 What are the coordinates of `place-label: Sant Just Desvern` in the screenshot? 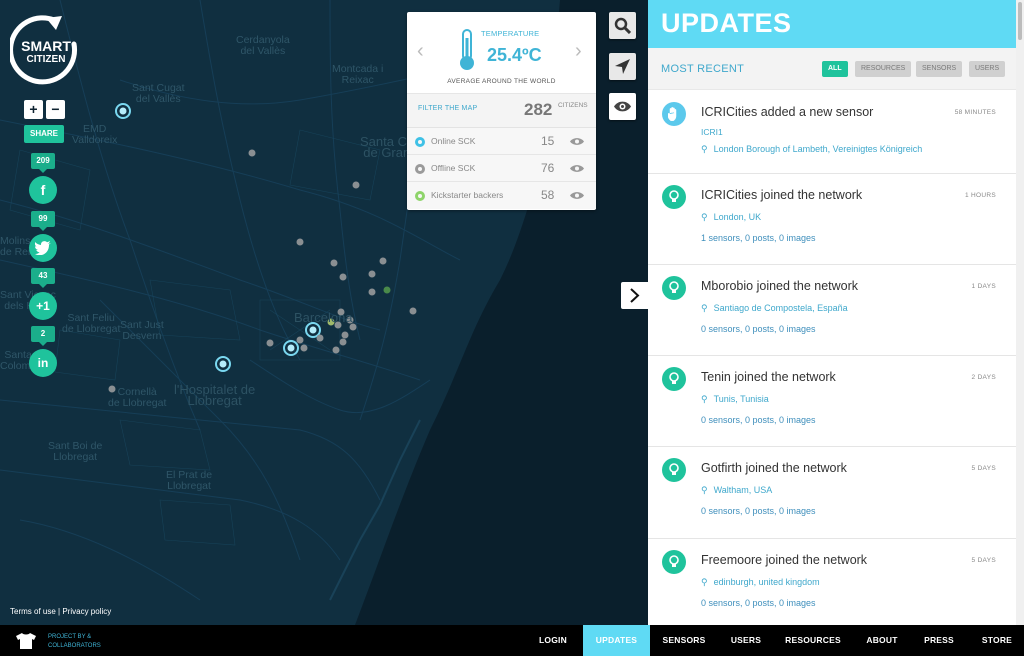 It's located at (142, 330).